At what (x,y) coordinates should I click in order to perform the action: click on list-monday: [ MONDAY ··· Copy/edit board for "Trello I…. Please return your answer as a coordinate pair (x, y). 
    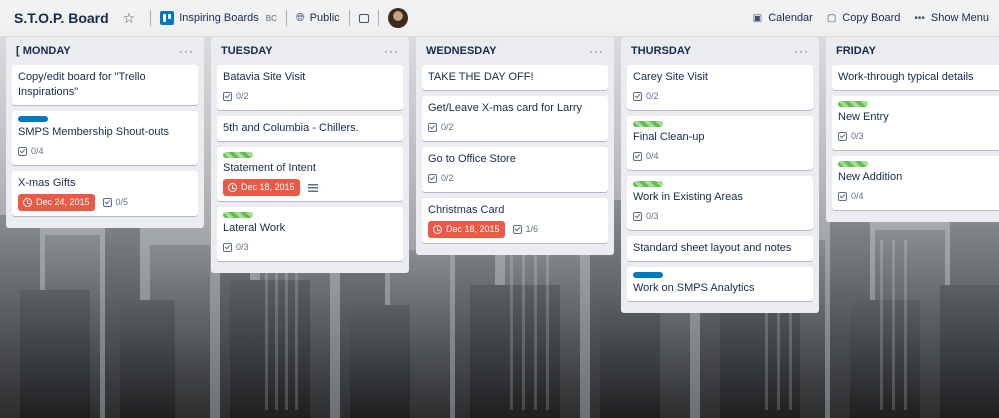
    Looking at the image, I should click on (105, 132).